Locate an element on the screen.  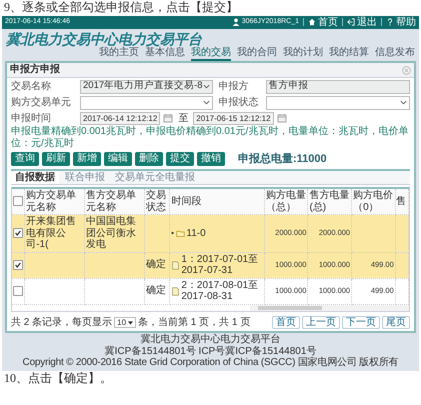
site-title: 冀北电力交易中心电力交易平台 is located at coordinates (105, 38).